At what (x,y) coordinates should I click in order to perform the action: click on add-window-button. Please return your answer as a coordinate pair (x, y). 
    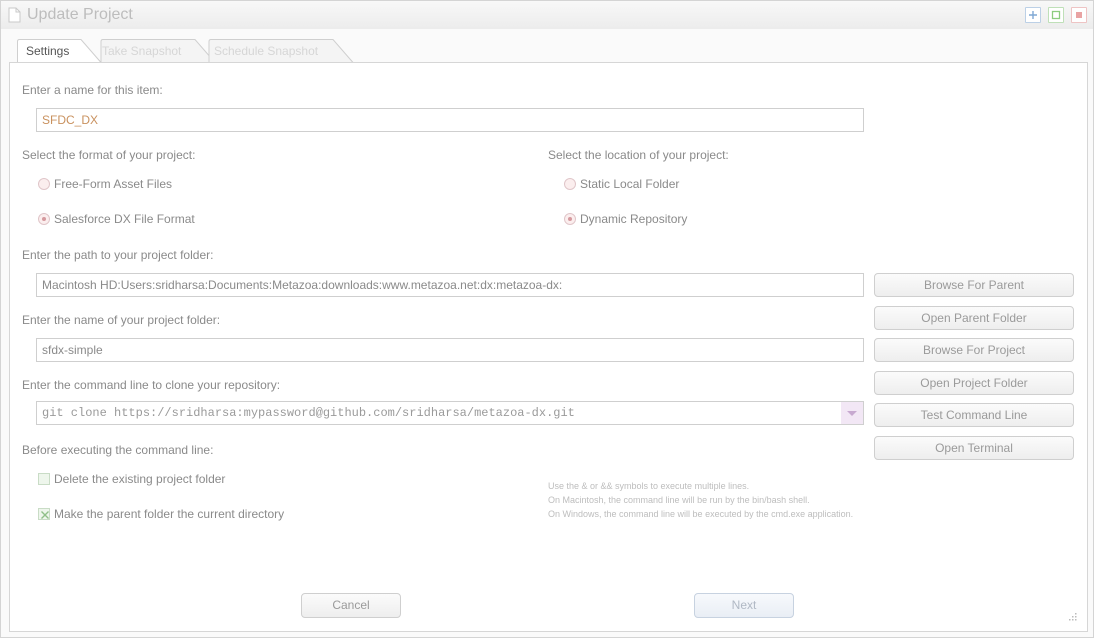
    Looking at the image, I should click on (1033, 15).